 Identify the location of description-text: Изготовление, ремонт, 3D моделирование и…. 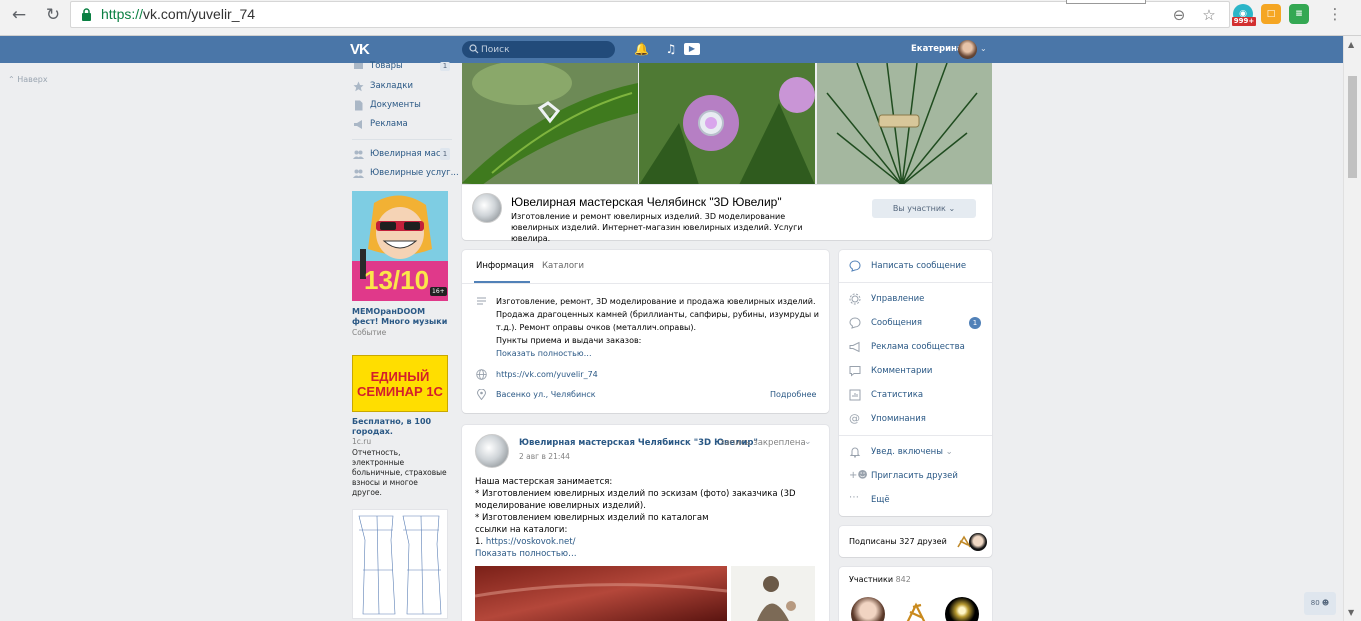
(657, 314).